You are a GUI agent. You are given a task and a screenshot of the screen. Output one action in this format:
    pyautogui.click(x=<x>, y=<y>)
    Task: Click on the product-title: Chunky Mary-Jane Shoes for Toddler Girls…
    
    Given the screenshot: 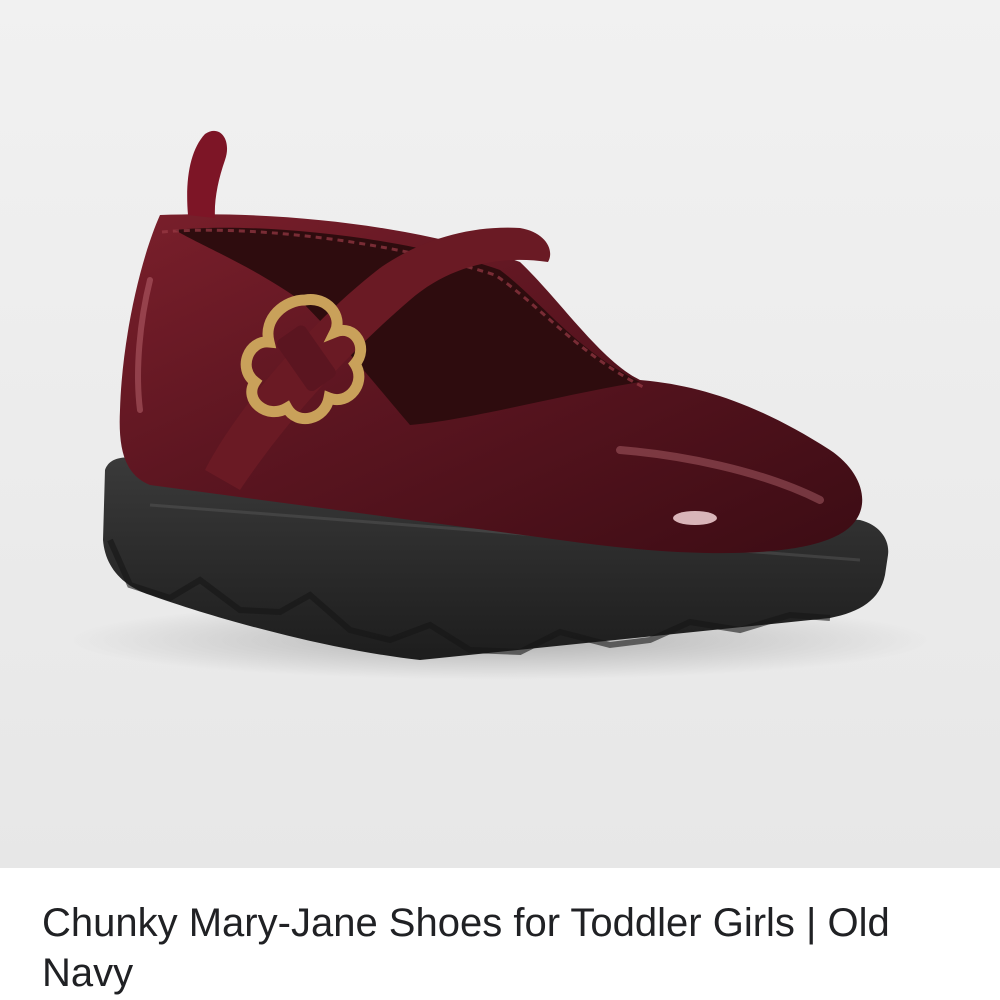 What is the action you would take?
    pyautogui.click(x=492, y=948)
    